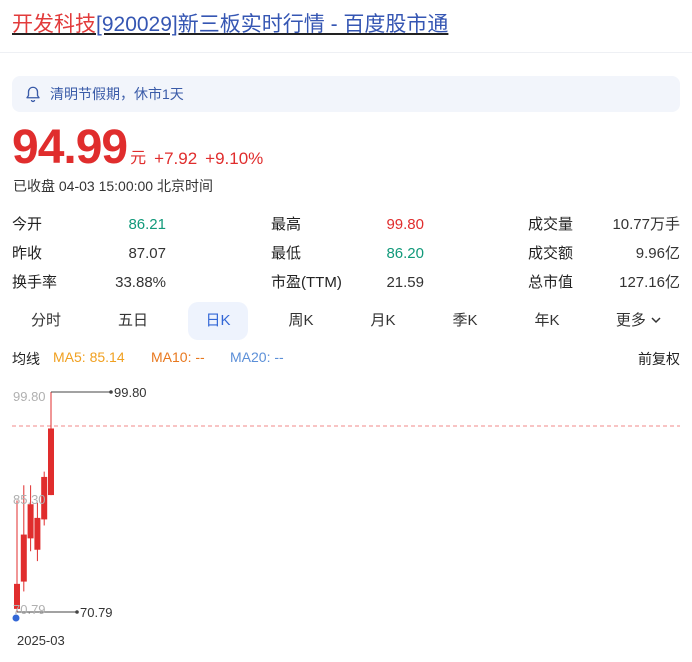  What do you see at coordinates (147, 224) in the screenshot?
I see `stat-value: 86.21` at bounding box center [147, 224].